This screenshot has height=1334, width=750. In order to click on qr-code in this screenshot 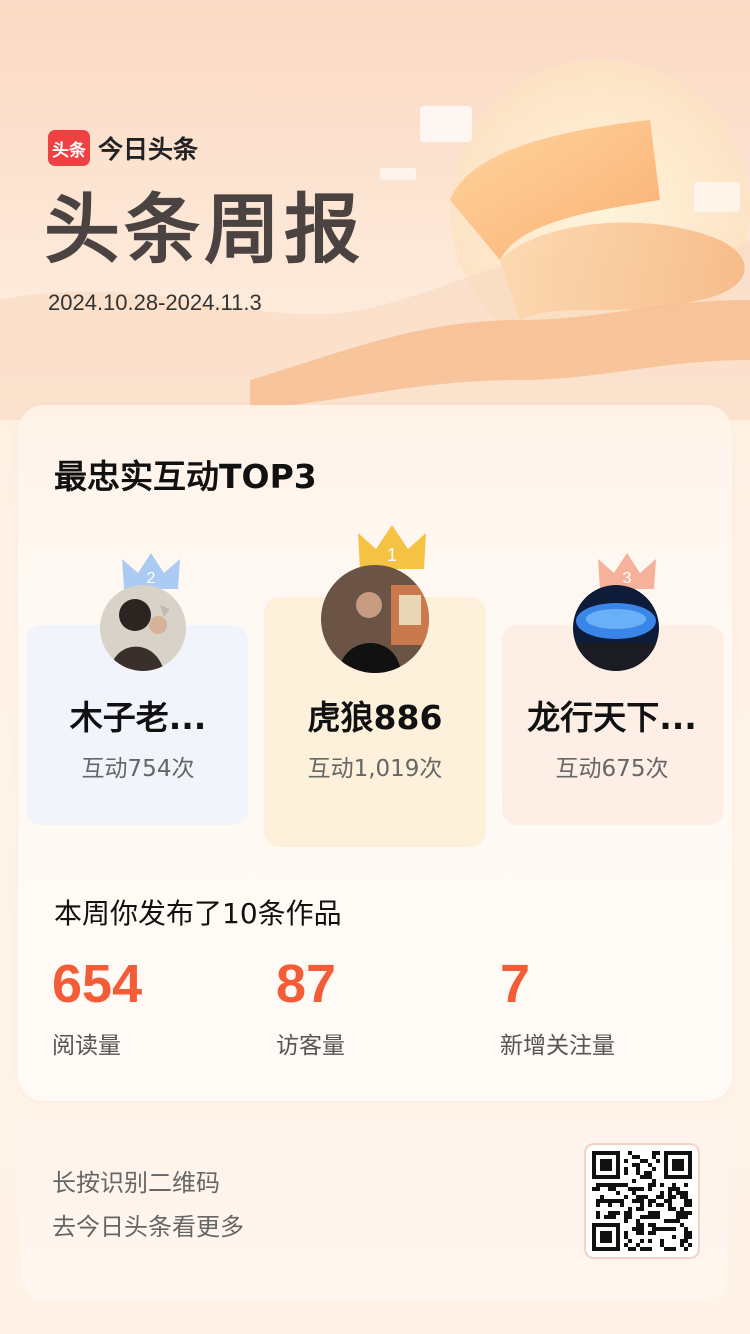, I will do `click(642, 1201)`.